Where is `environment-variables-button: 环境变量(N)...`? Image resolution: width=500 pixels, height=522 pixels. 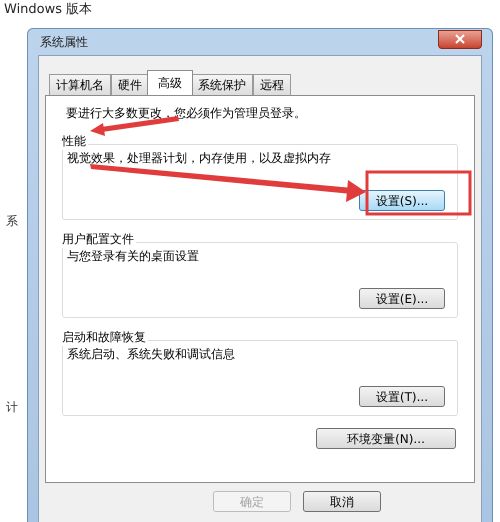
environment-variables-button: 环境变量(N)... is located at coordinates (386, 438).